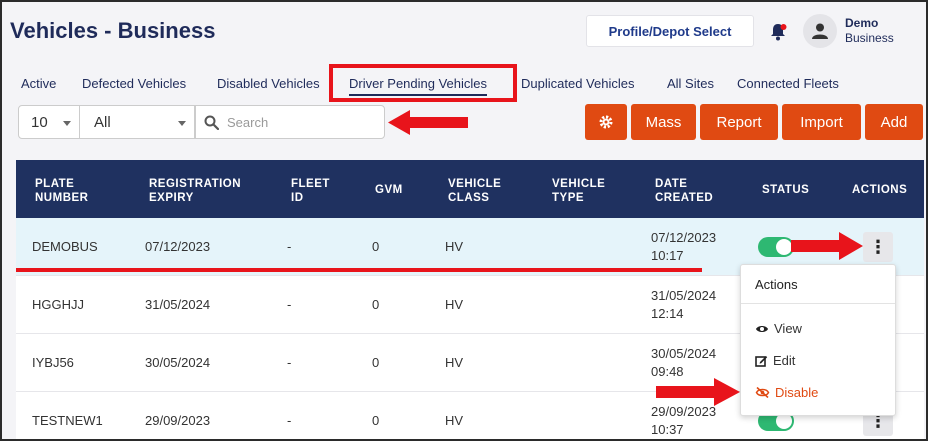 The width and height of the screenshot is (928, 441). I want to click on annotation-arrow-actions, so click(827, 246).